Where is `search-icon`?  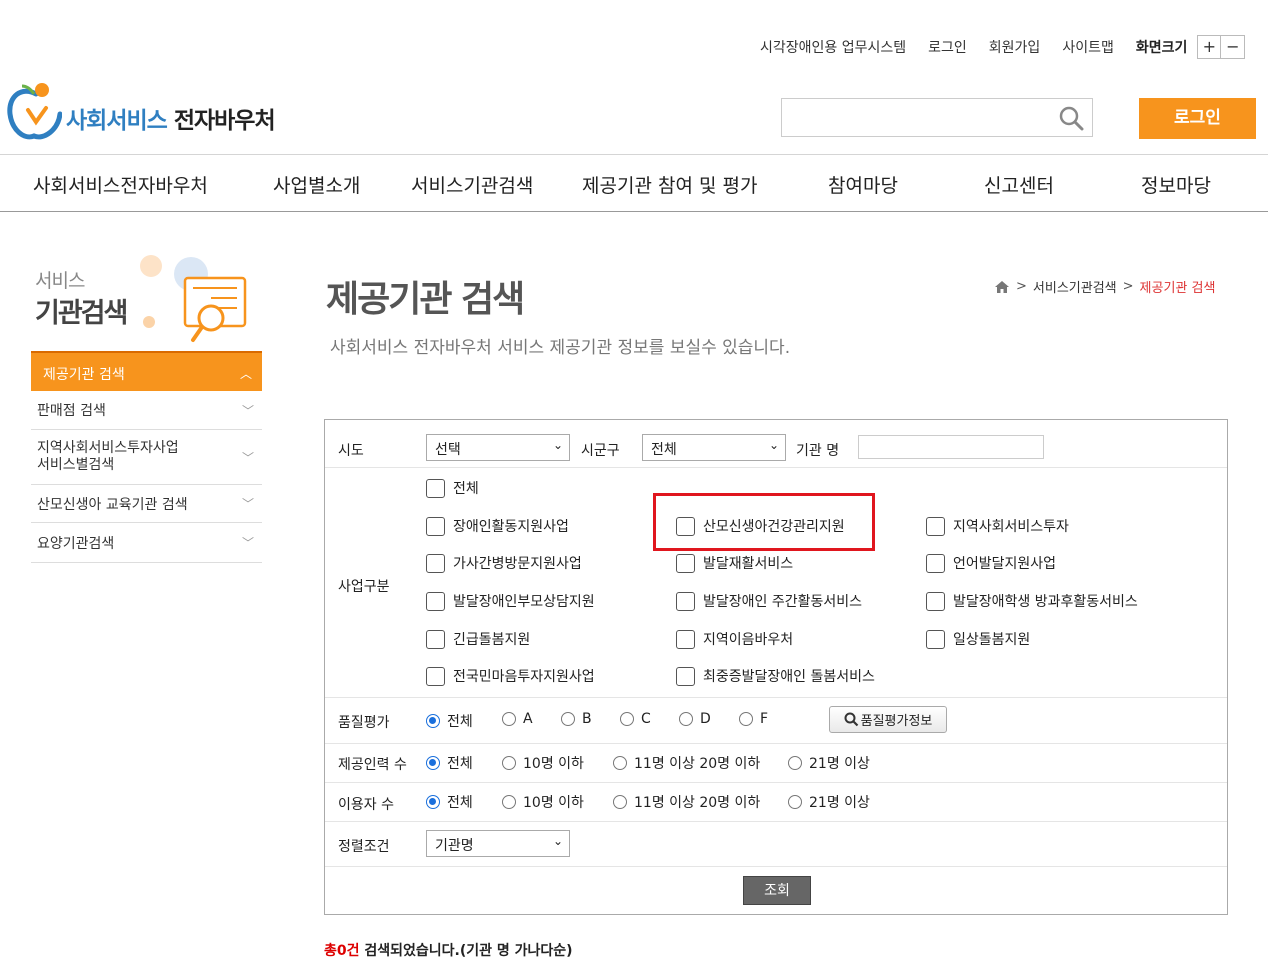
search-icon is located at coordinates (1071, 118).